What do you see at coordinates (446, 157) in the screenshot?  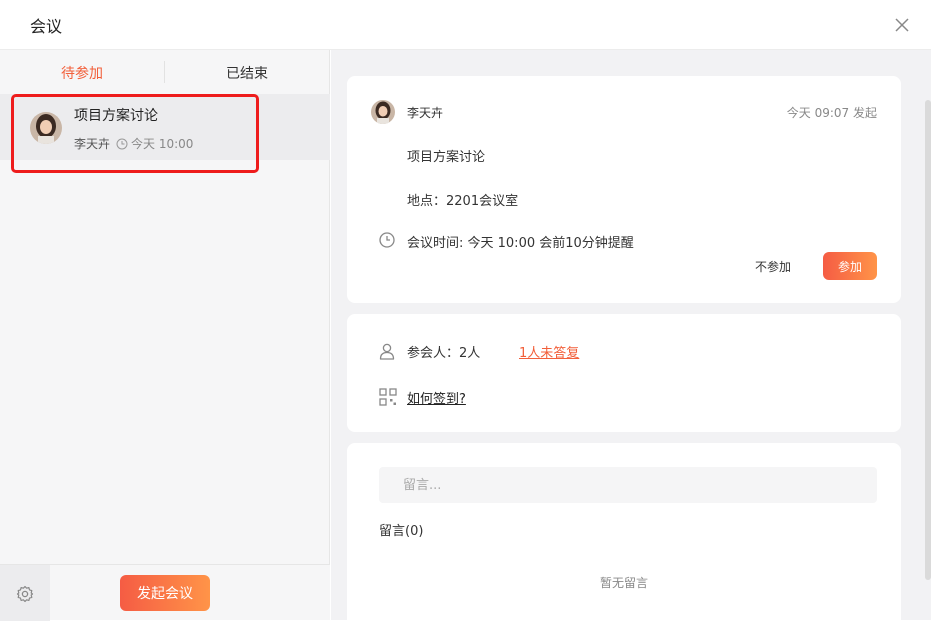 I see `meeting-subject: 项目方案讨论` at bounding box center [446, 157].